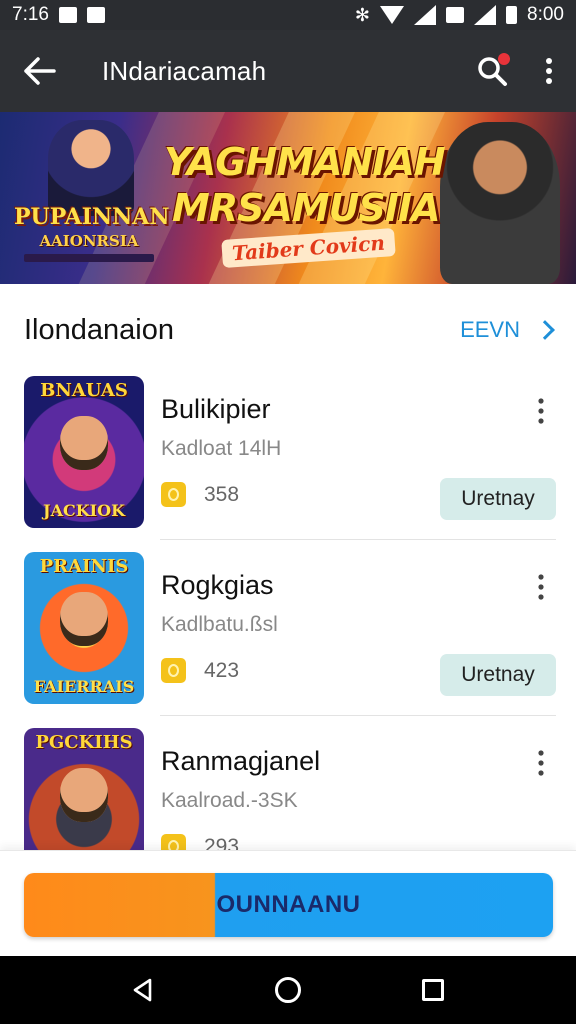 Image resolution: width=576 pixels, height=1024 pixels. Describe the element at coordinates (362, 14) in the screenshot. I see `bluetooth-icon: ✻` at that location.